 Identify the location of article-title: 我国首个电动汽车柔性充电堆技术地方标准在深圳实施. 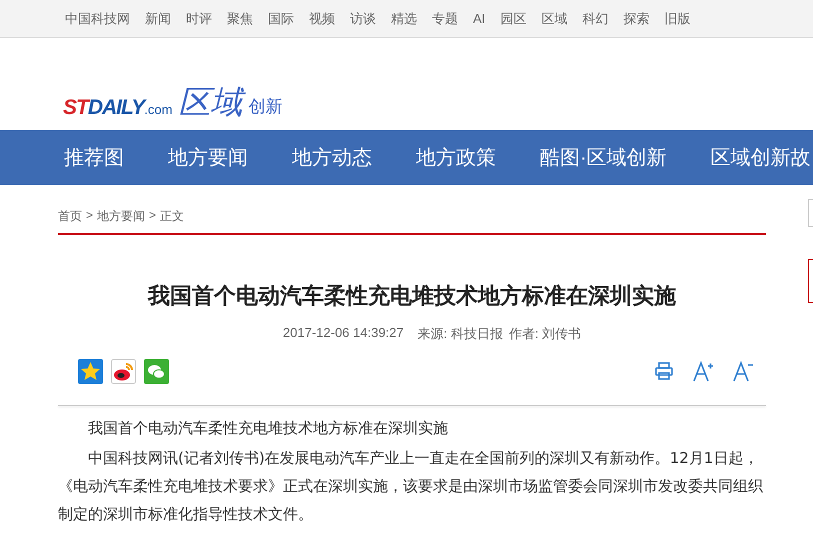
(411, 296).